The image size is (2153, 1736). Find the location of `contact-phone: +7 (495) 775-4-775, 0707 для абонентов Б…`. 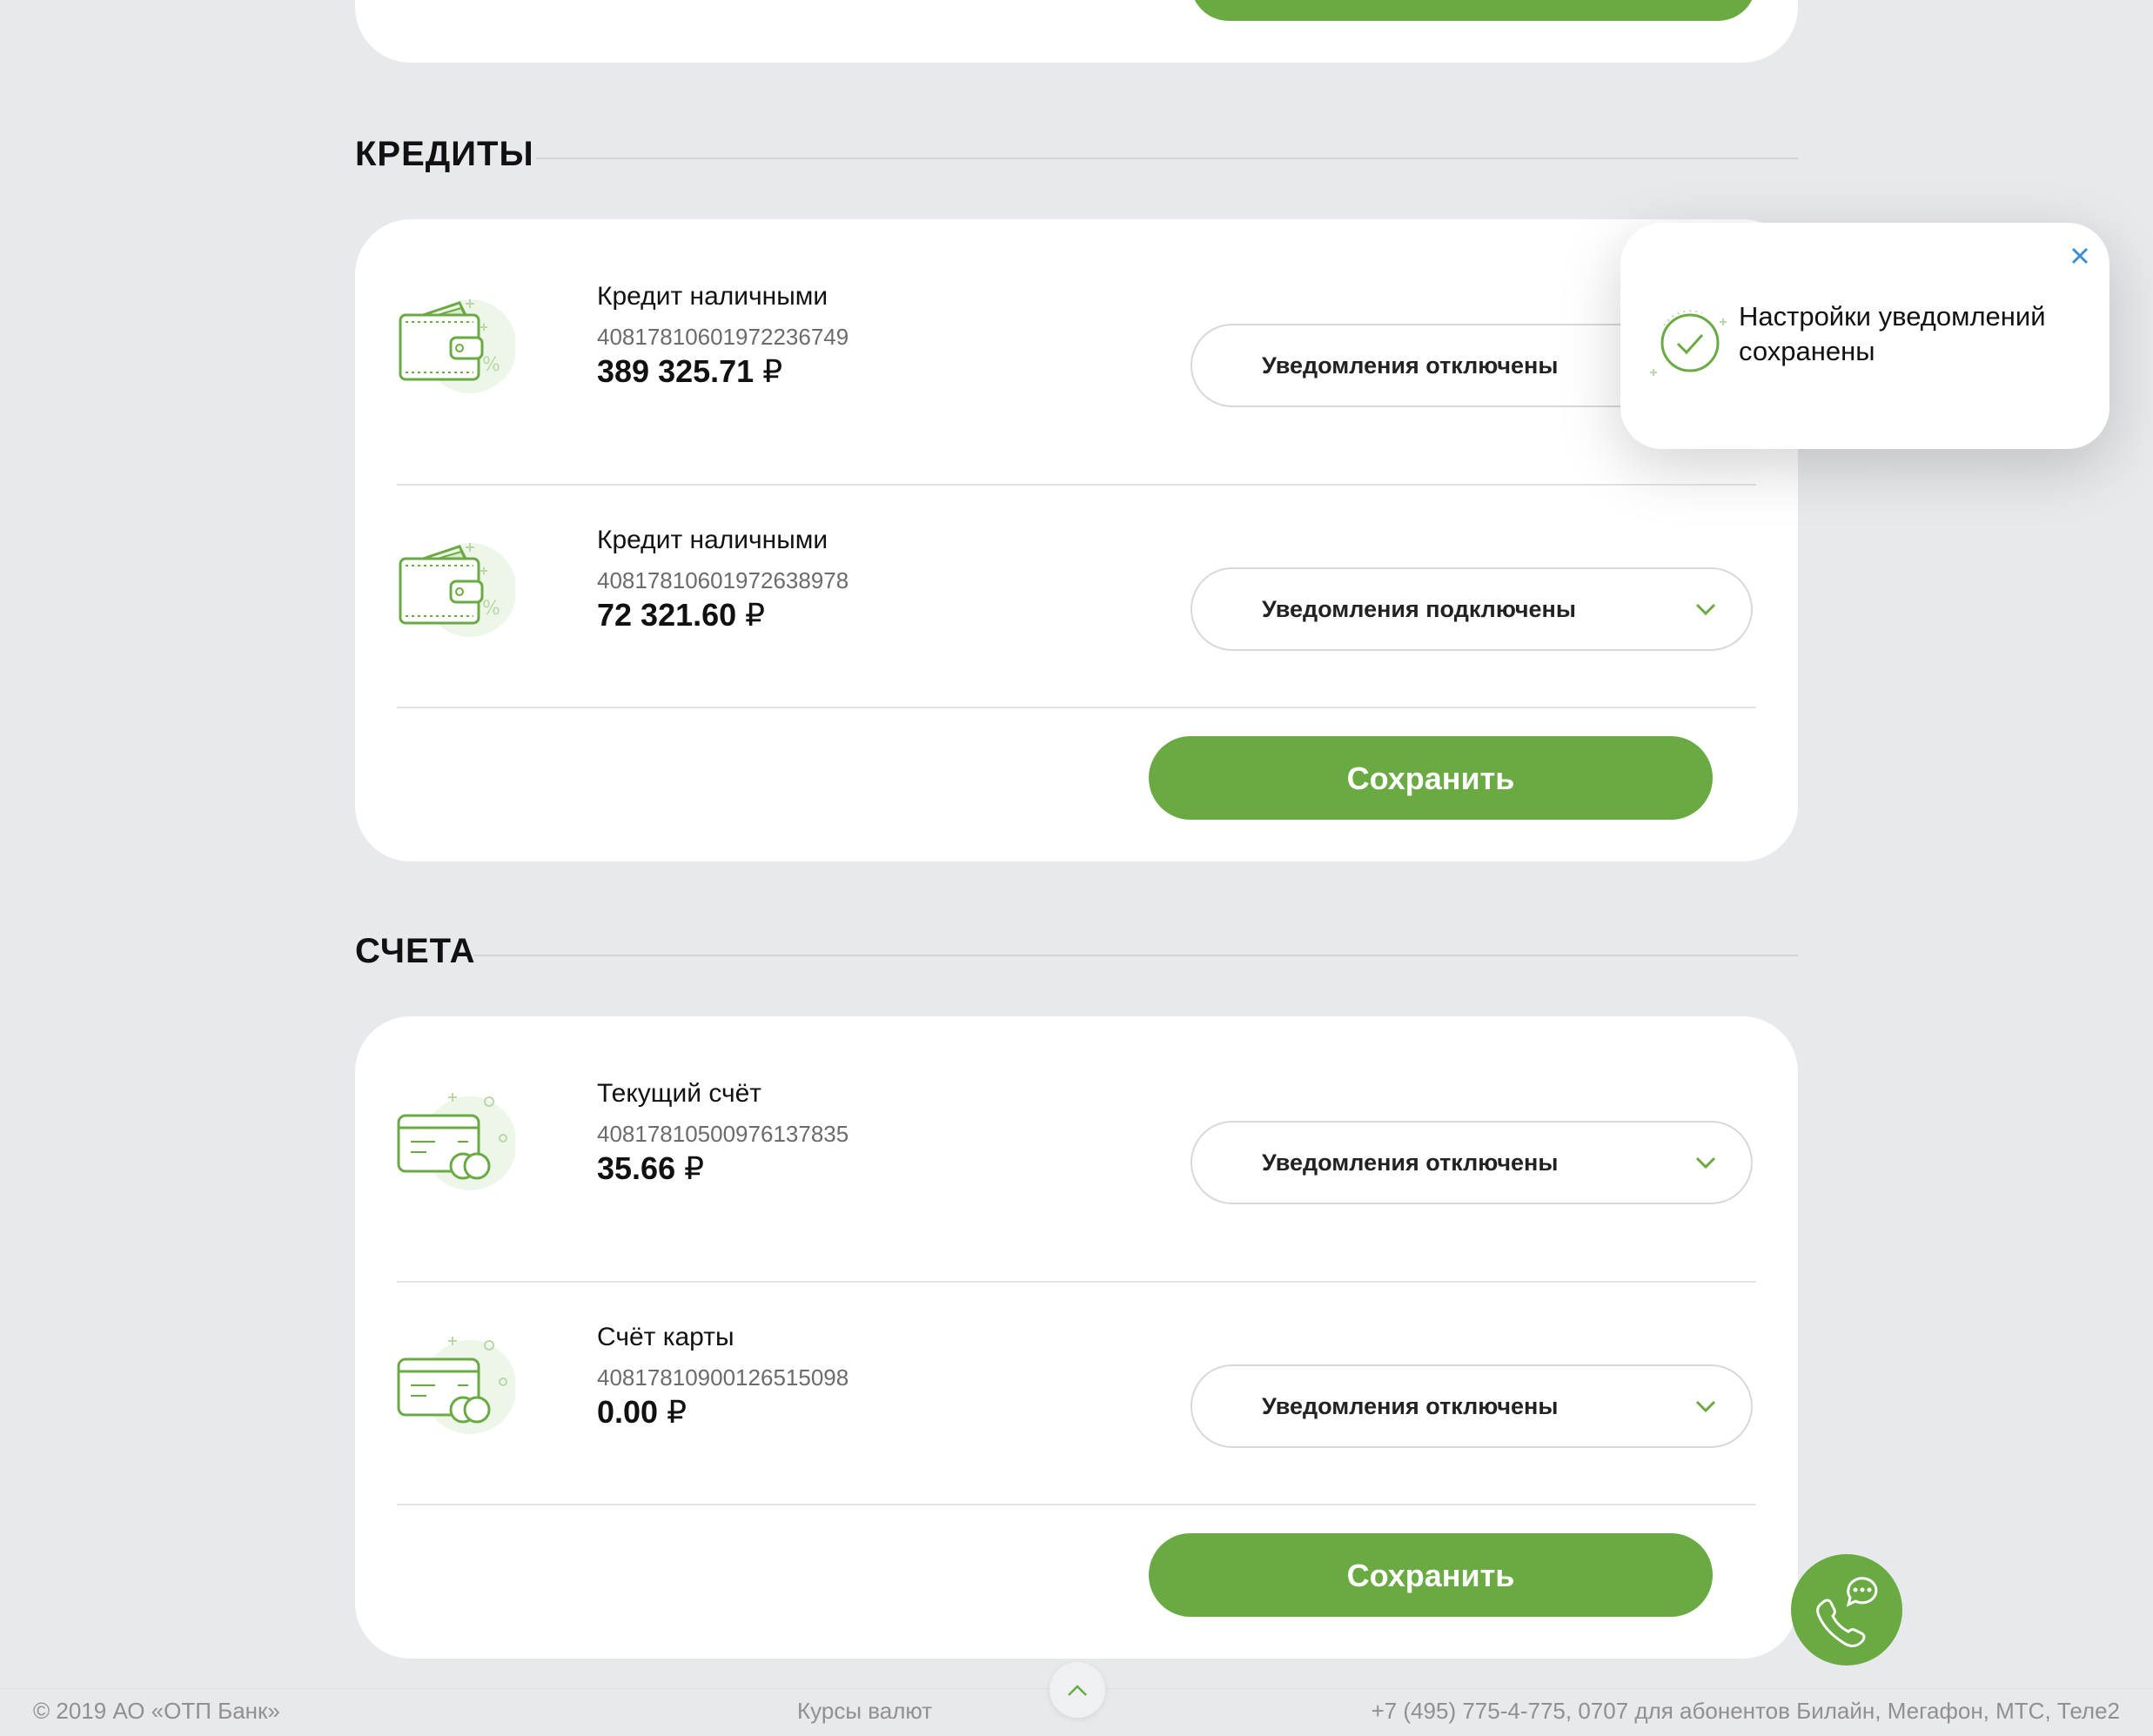

contact-phone: +7 (495) 775-4-775, 0707 для абонентов Б… is located at coordinates (1745, 1711).